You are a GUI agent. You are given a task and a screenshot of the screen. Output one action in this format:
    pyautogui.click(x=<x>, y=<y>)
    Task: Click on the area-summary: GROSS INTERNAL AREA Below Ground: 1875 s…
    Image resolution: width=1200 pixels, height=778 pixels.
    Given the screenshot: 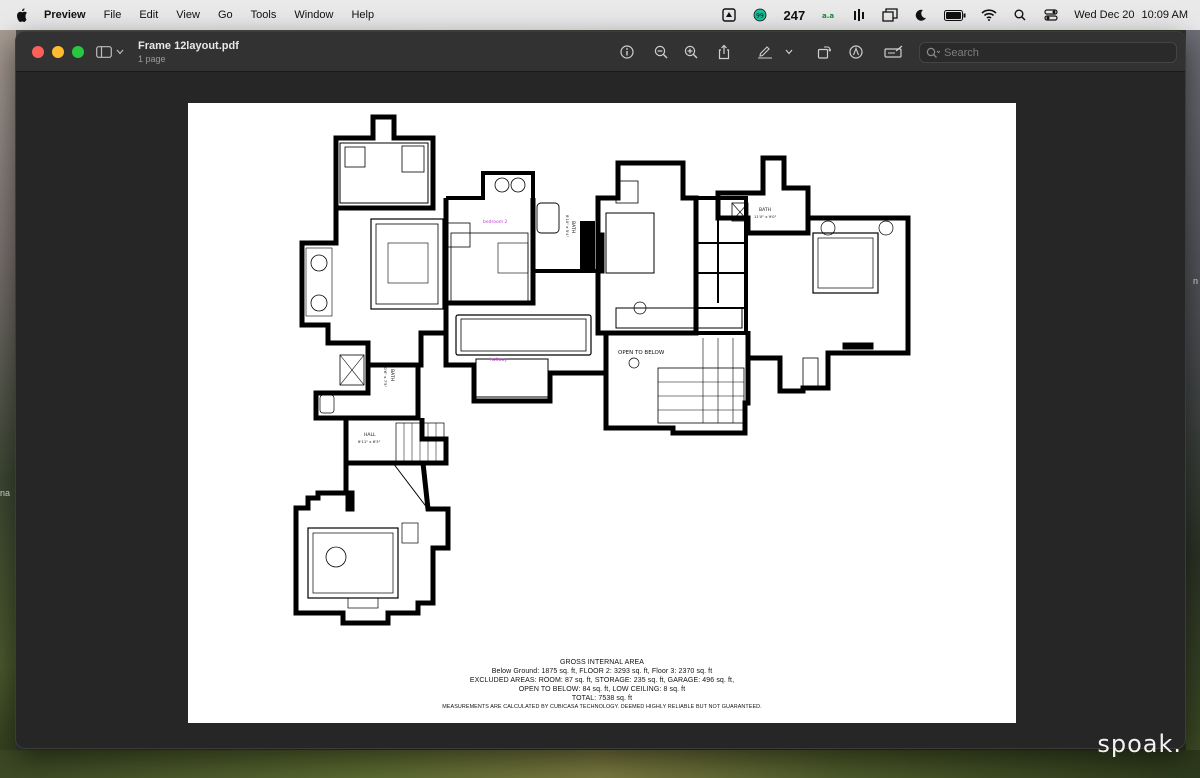 What is the action you would take?
    pyautogui.click(x=602, y=685)
    